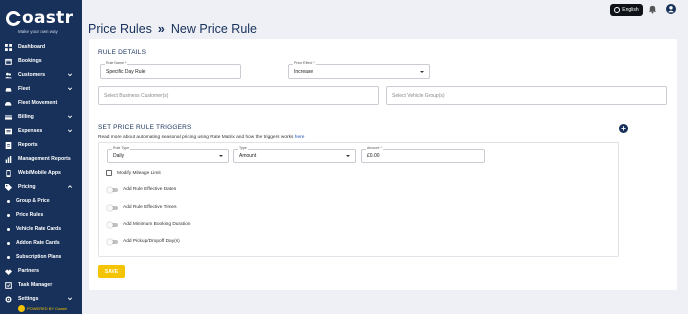 The width and height of the screenshot is (688, 314). Describe the element at coordinates (70, 186) in the screenshot. I see `chevron-up-icon` at that location.